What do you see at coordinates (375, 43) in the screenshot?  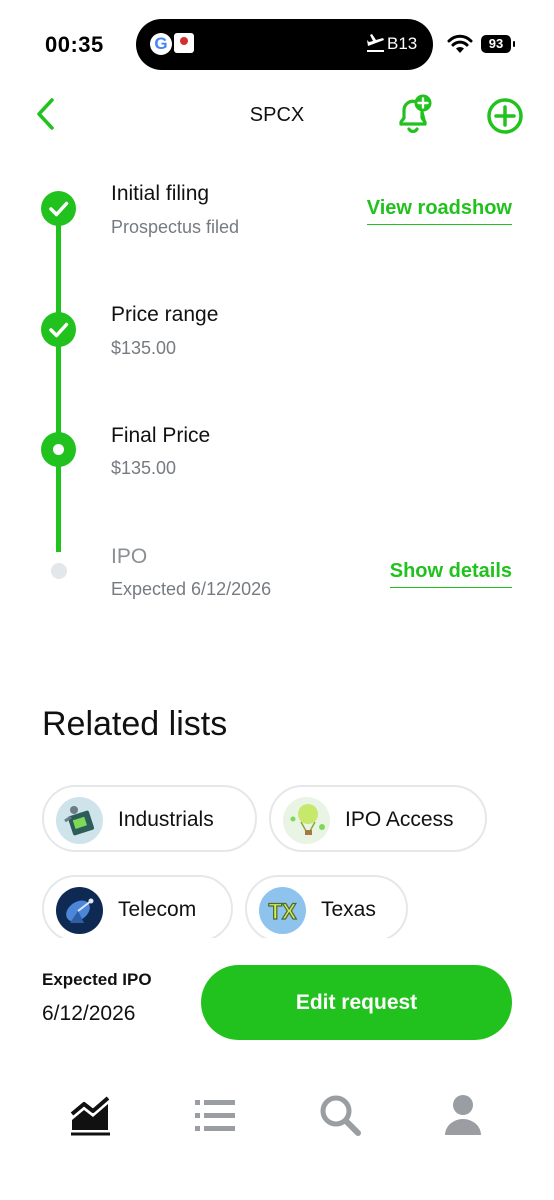 I see `plane-icon` at bounding box center [375, 43].